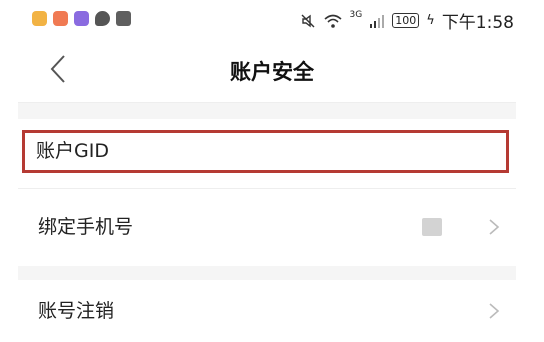 The image size is (544, 342). I want to click on page-title: 账户安全, so click(272, 72).